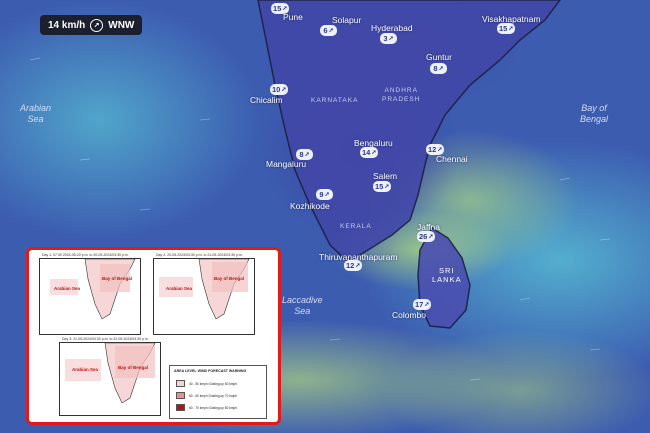  Describe the element at coordinates (409, 315) in the screenshot. I see `city-label: Colombo` at that location.